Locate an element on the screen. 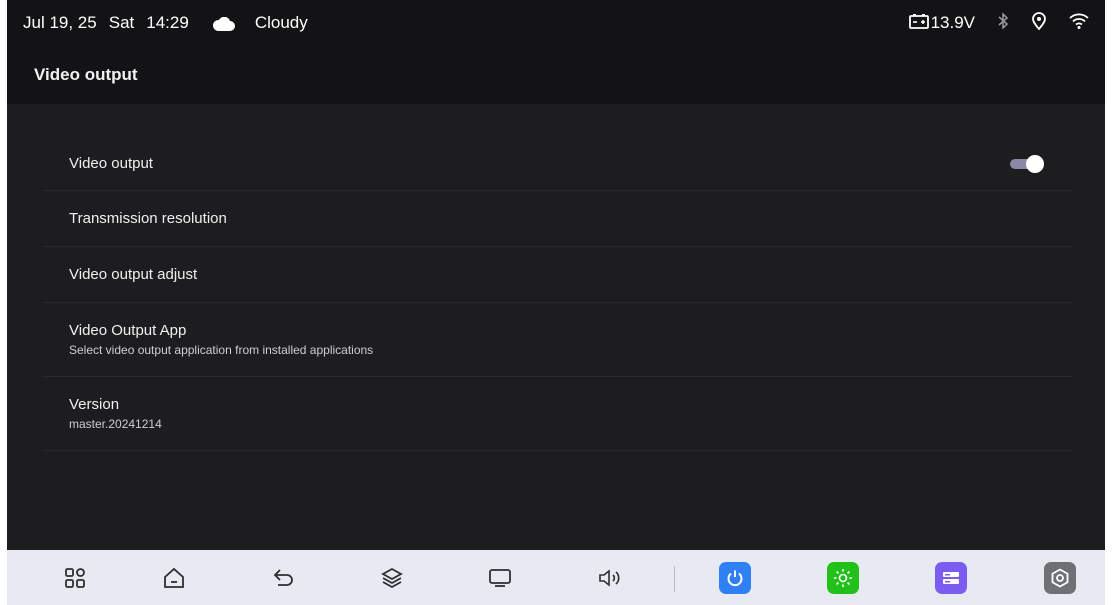 This screenshot has height=605, width=1112. brightness-button is located at coordinates (843, 577).